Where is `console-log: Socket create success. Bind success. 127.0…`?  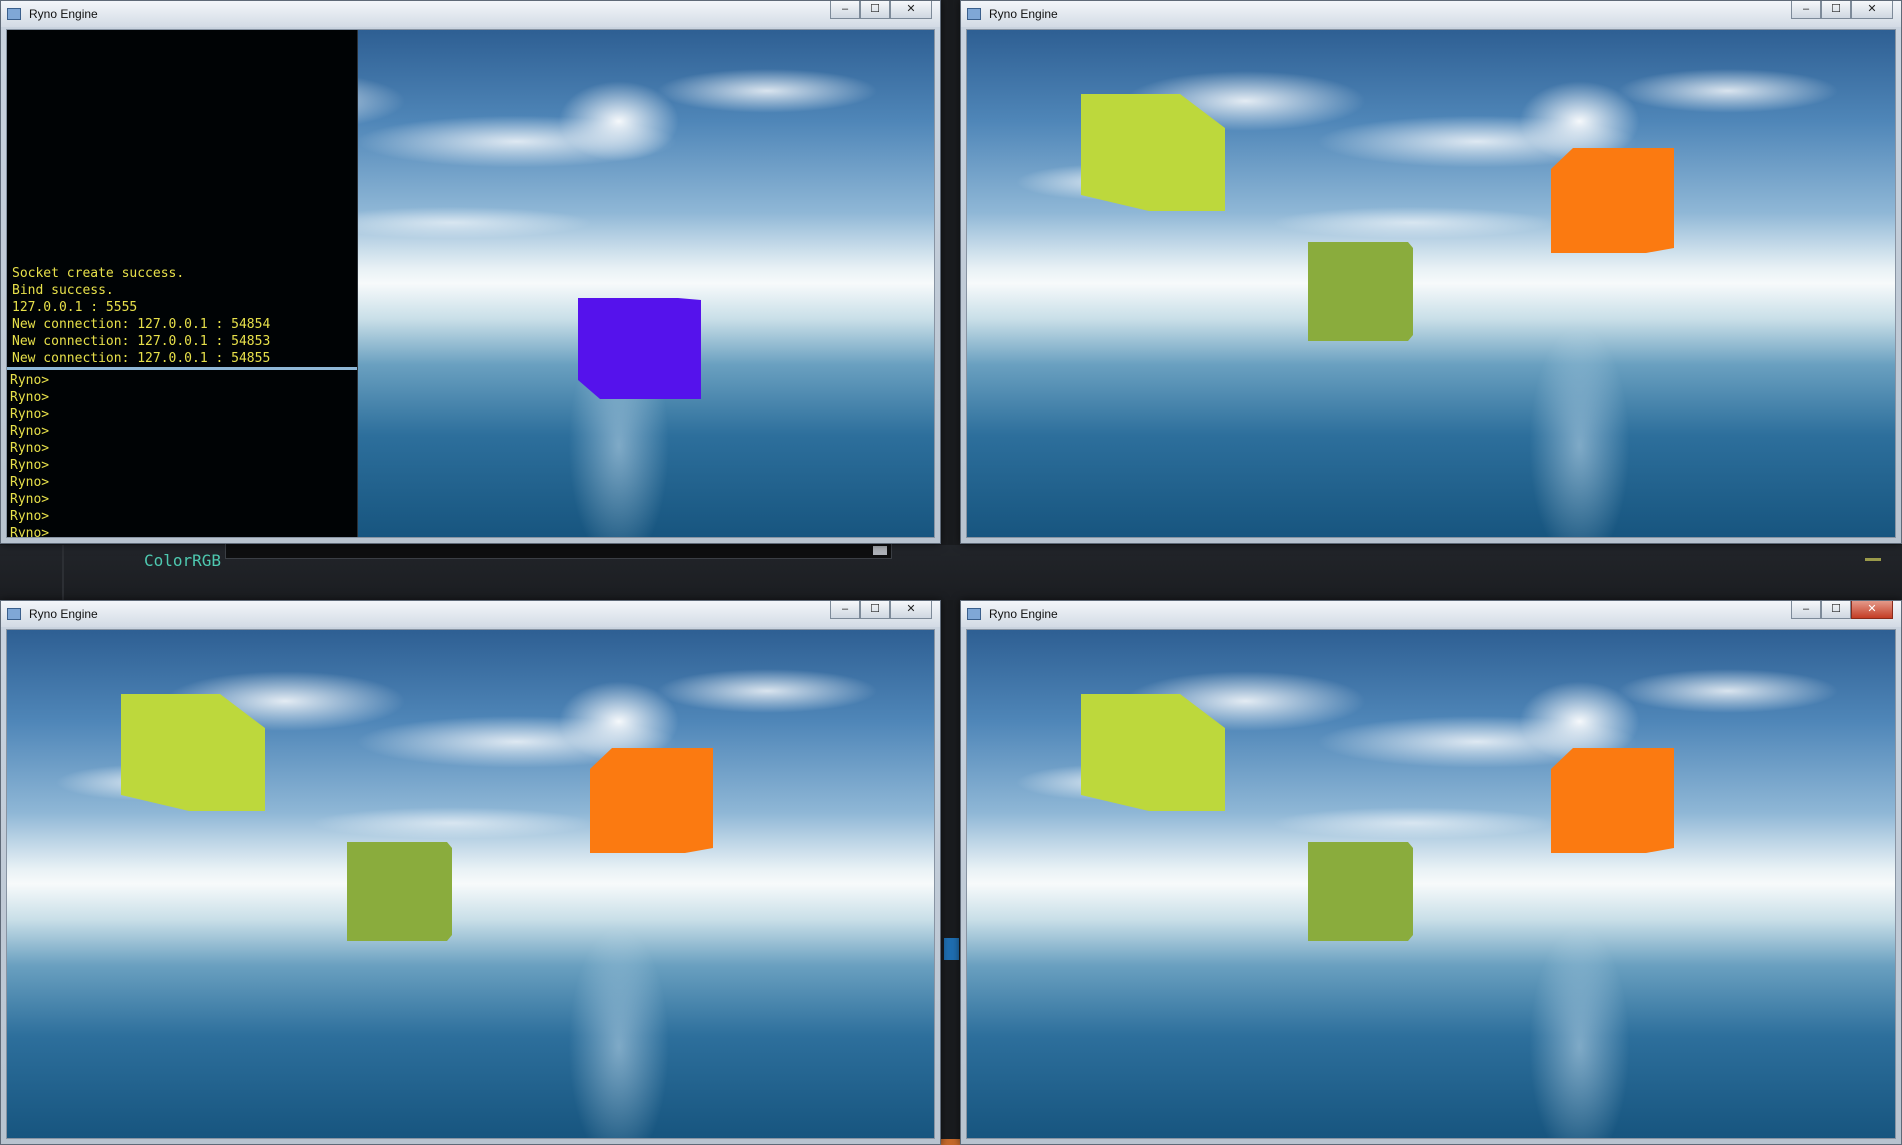 console-log: Socket create success. Bind success. 127.0… is located at coordinates (141, 316).